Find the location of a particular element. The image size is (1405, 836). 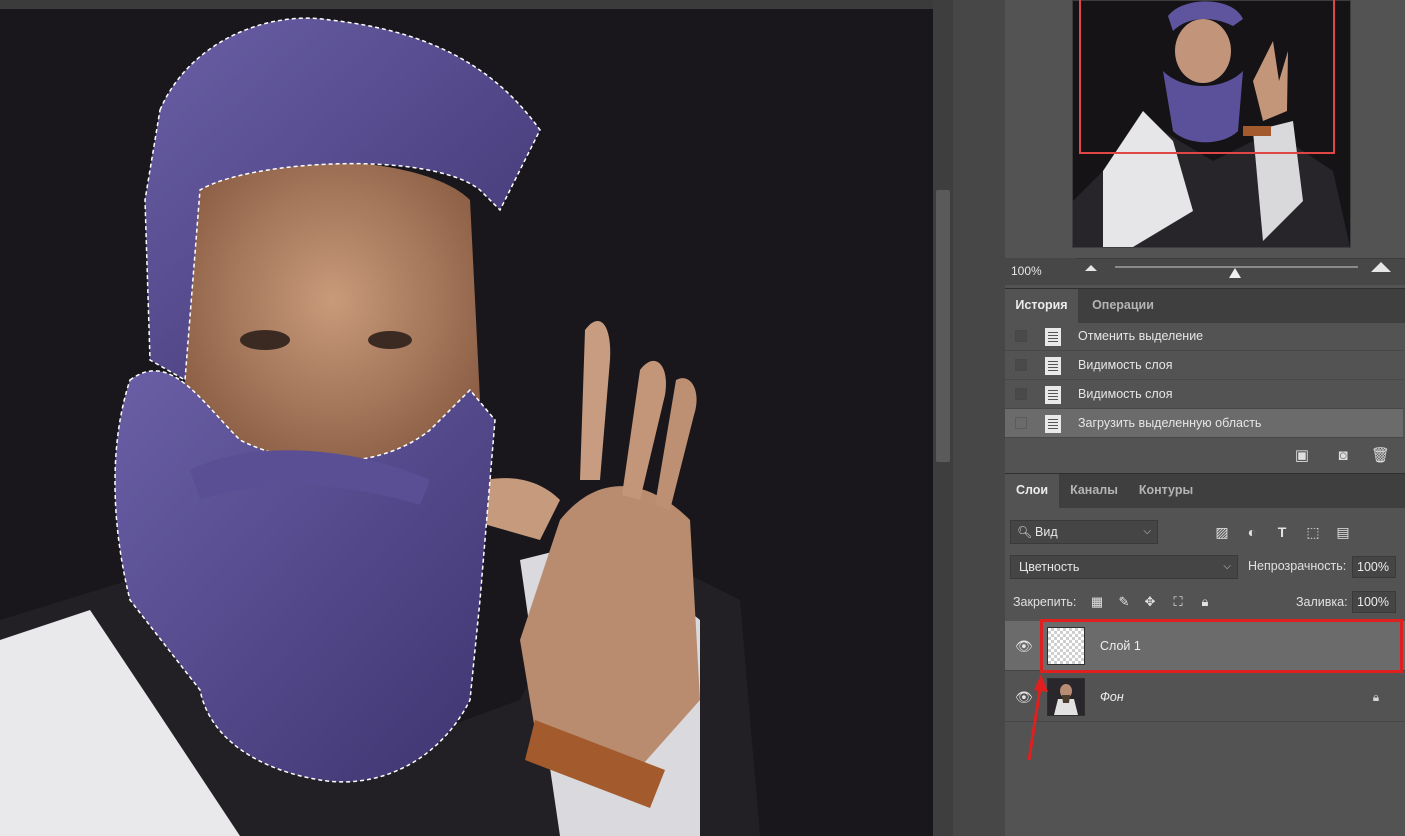

scrollbar-thumb is located at coordinates (943, 326).